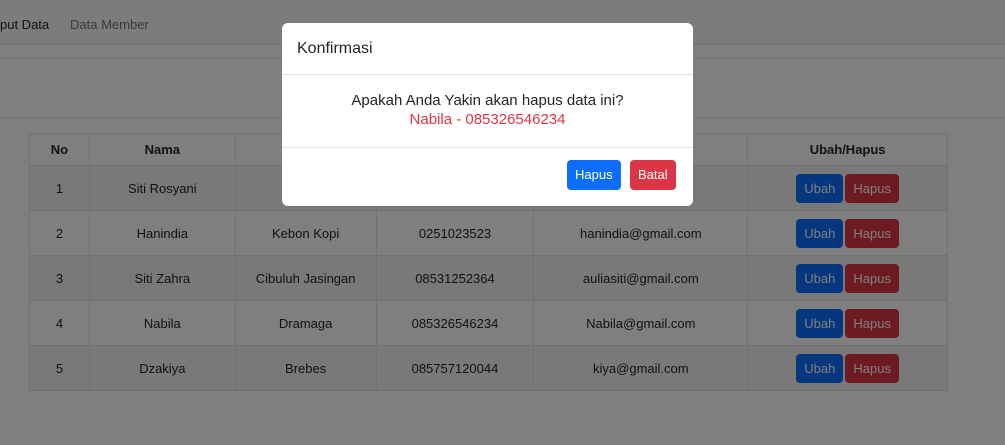 Image resolution: width=1005 pixels, height=445 pixels. What do you see at coordinates (653, 175) in the screenshot?
I see `cancel-button: Batal` at bounding box center [653, 175].